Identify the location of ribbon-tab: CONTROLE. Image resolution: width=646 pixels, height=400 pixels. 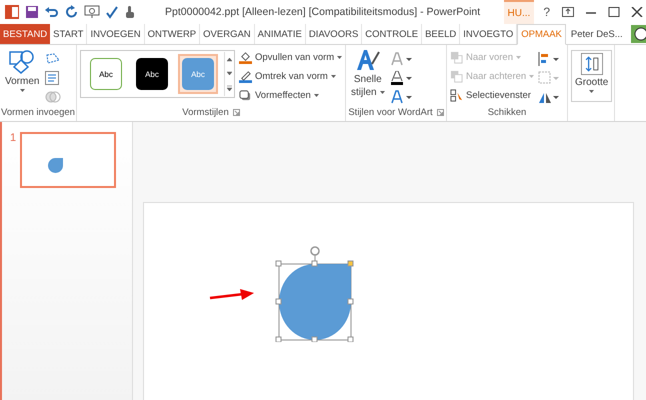
(392, 34).